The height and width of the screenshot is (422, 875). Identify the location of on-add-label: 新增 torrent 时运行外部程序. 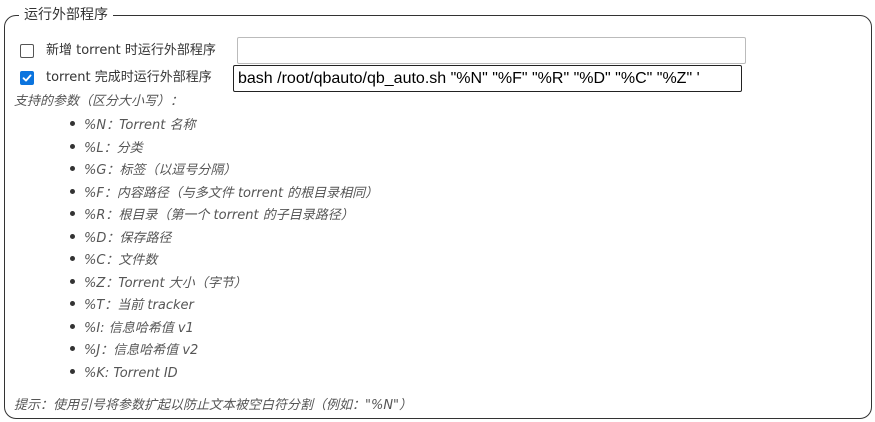
(131, 51).